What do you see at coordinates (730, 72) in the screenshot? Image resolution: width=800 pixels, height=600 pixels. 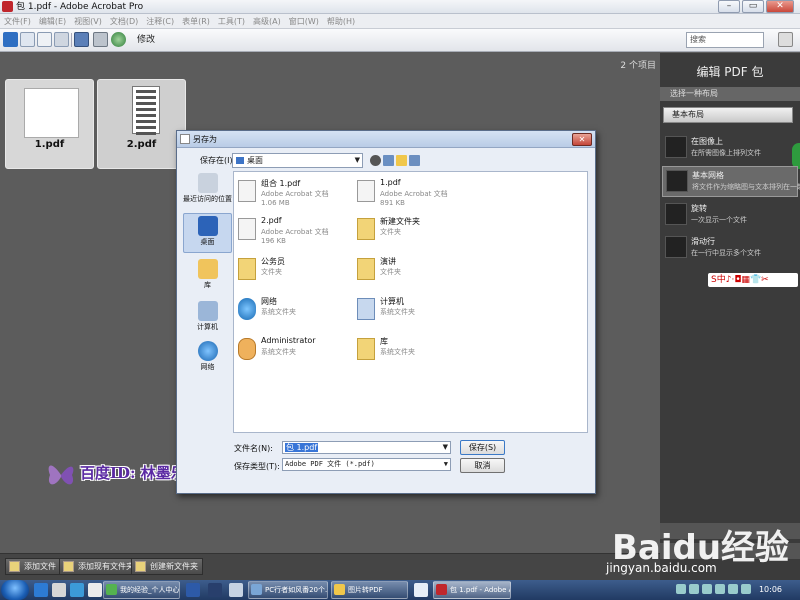 I see `panel-title: 编辑 PDF 包` at bounding box center [730, 72].